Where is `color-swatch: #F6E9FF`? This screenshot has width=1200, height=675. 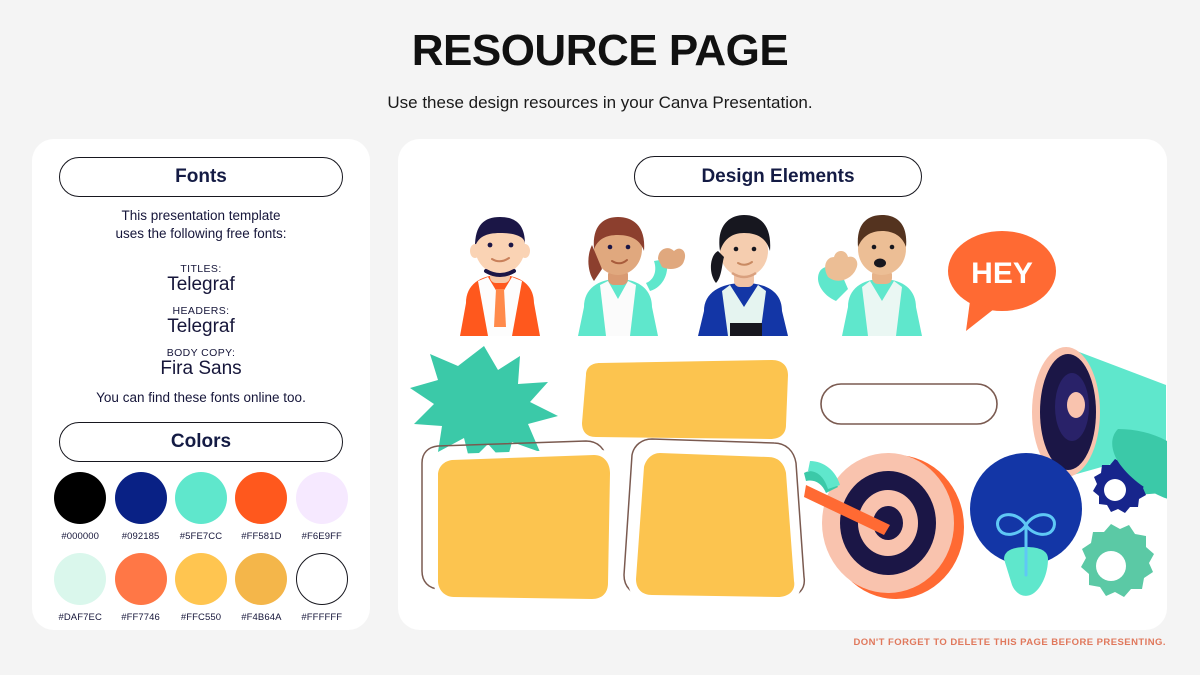 color-swatch: #F6E9FF is located at coordinates (322, 507).